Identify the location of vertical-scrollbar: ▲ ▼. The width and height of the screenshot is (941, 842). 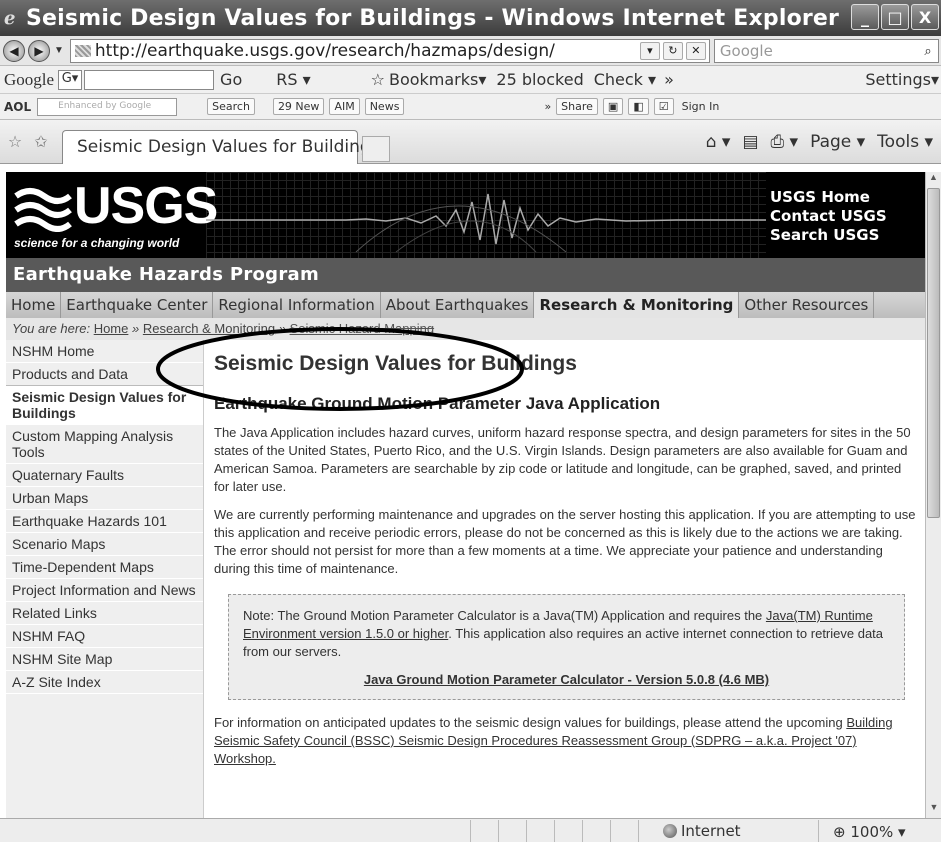
(933, 495).